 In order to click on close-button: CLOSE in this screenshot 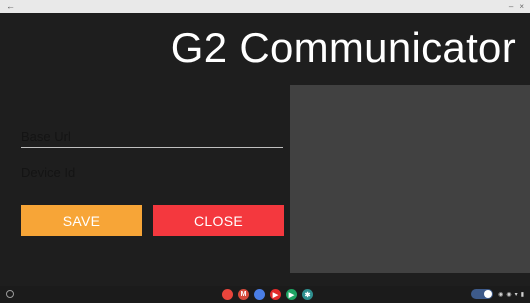, I will do `click(218, 220)`.